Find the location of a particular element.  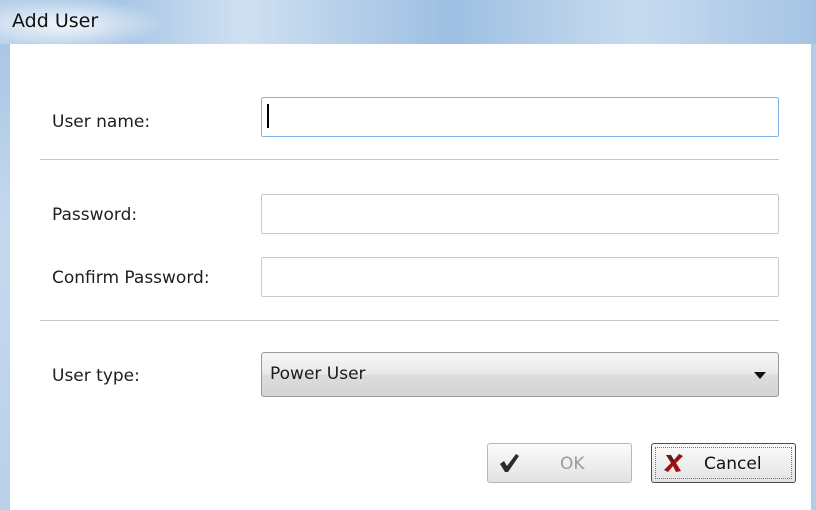

cancel-button-label: Cancel is located at coordinates (733, 464).